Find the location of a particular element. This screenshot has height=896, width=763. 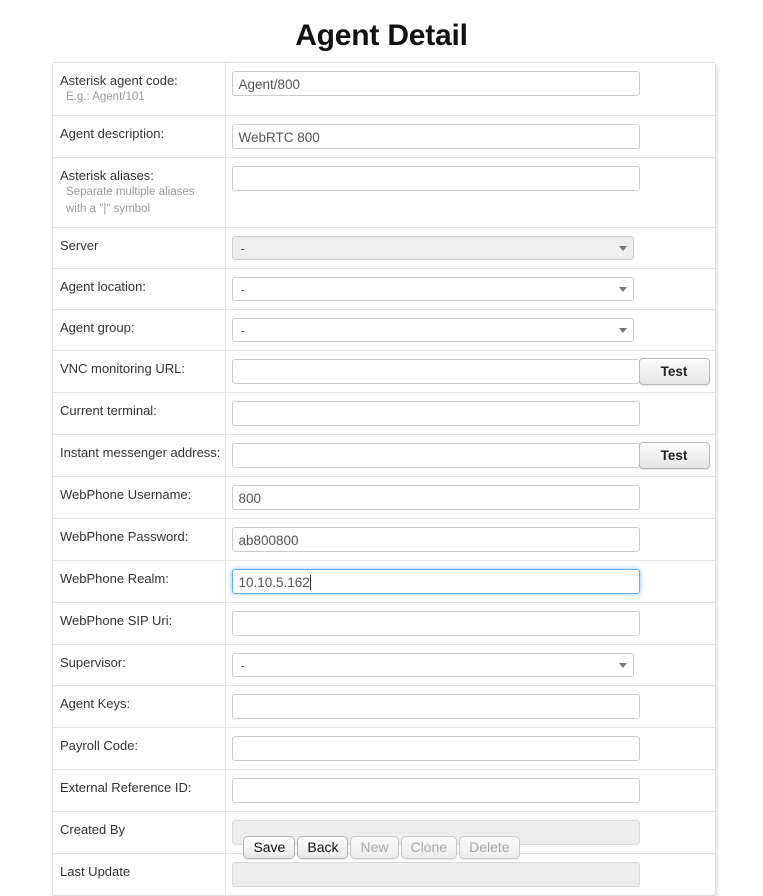

field-input-cell-webphone-username: 800 is located at coordinates (470, 497).